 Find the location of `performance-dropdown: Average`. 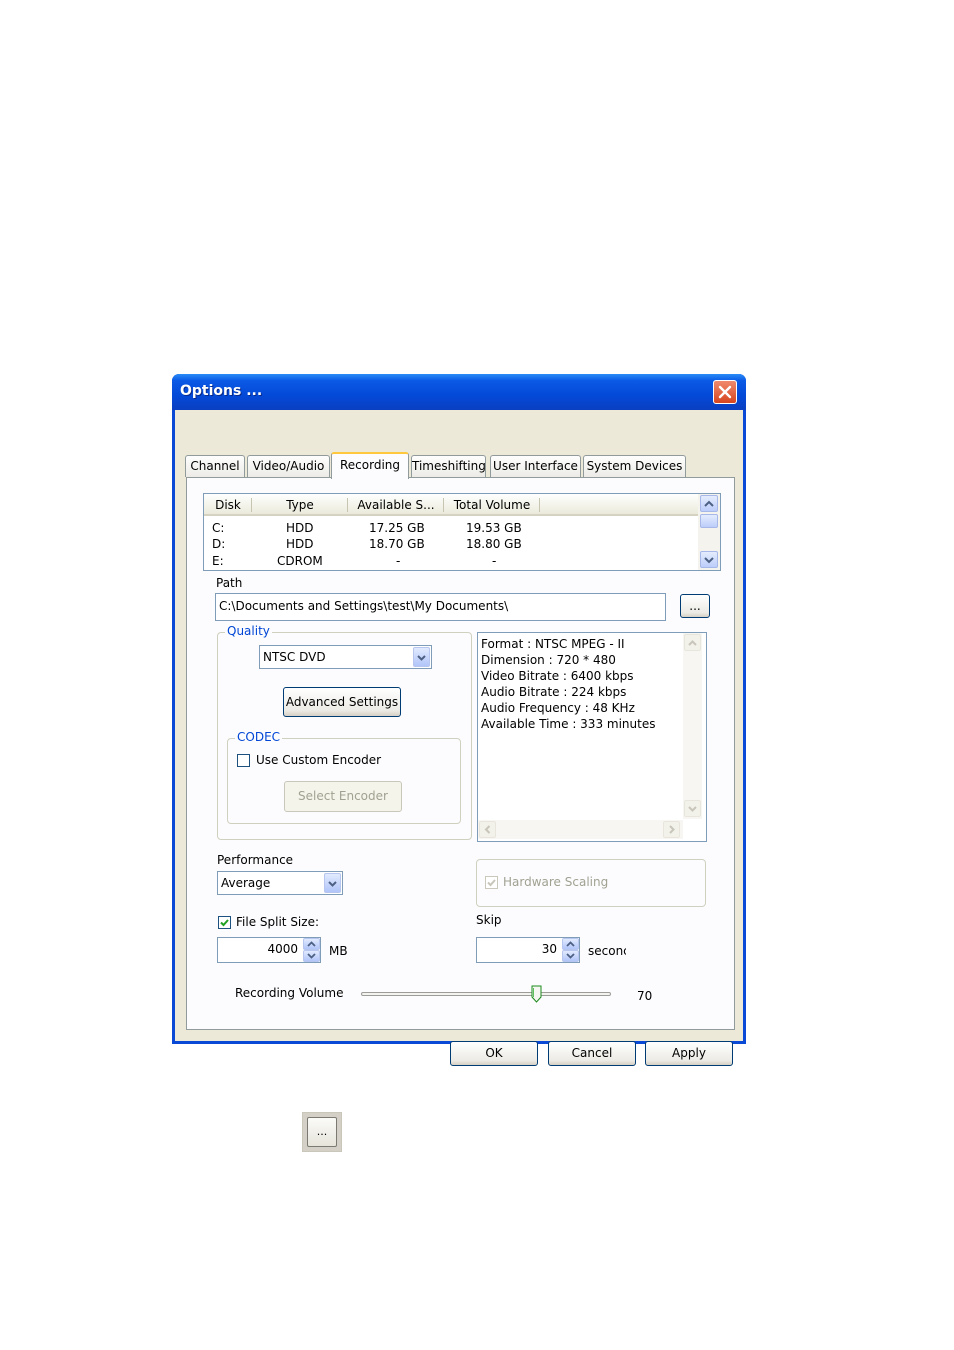

performance-dropdown: Average is located at coordinates (280, 883).